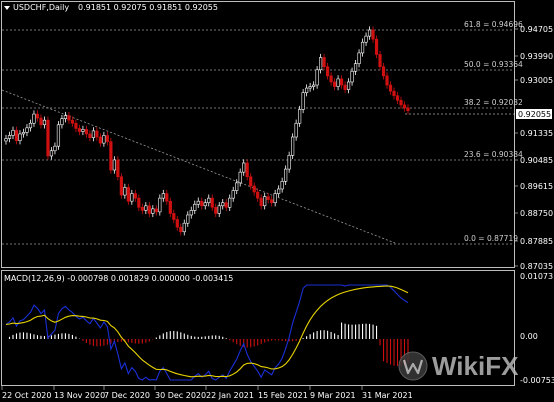 The height and width of the screenshot is (402, 554). What do you see at coordinates (7, 8) in the screenshot?
I see `triangle-down-icon` at bounding box center [7, 8].